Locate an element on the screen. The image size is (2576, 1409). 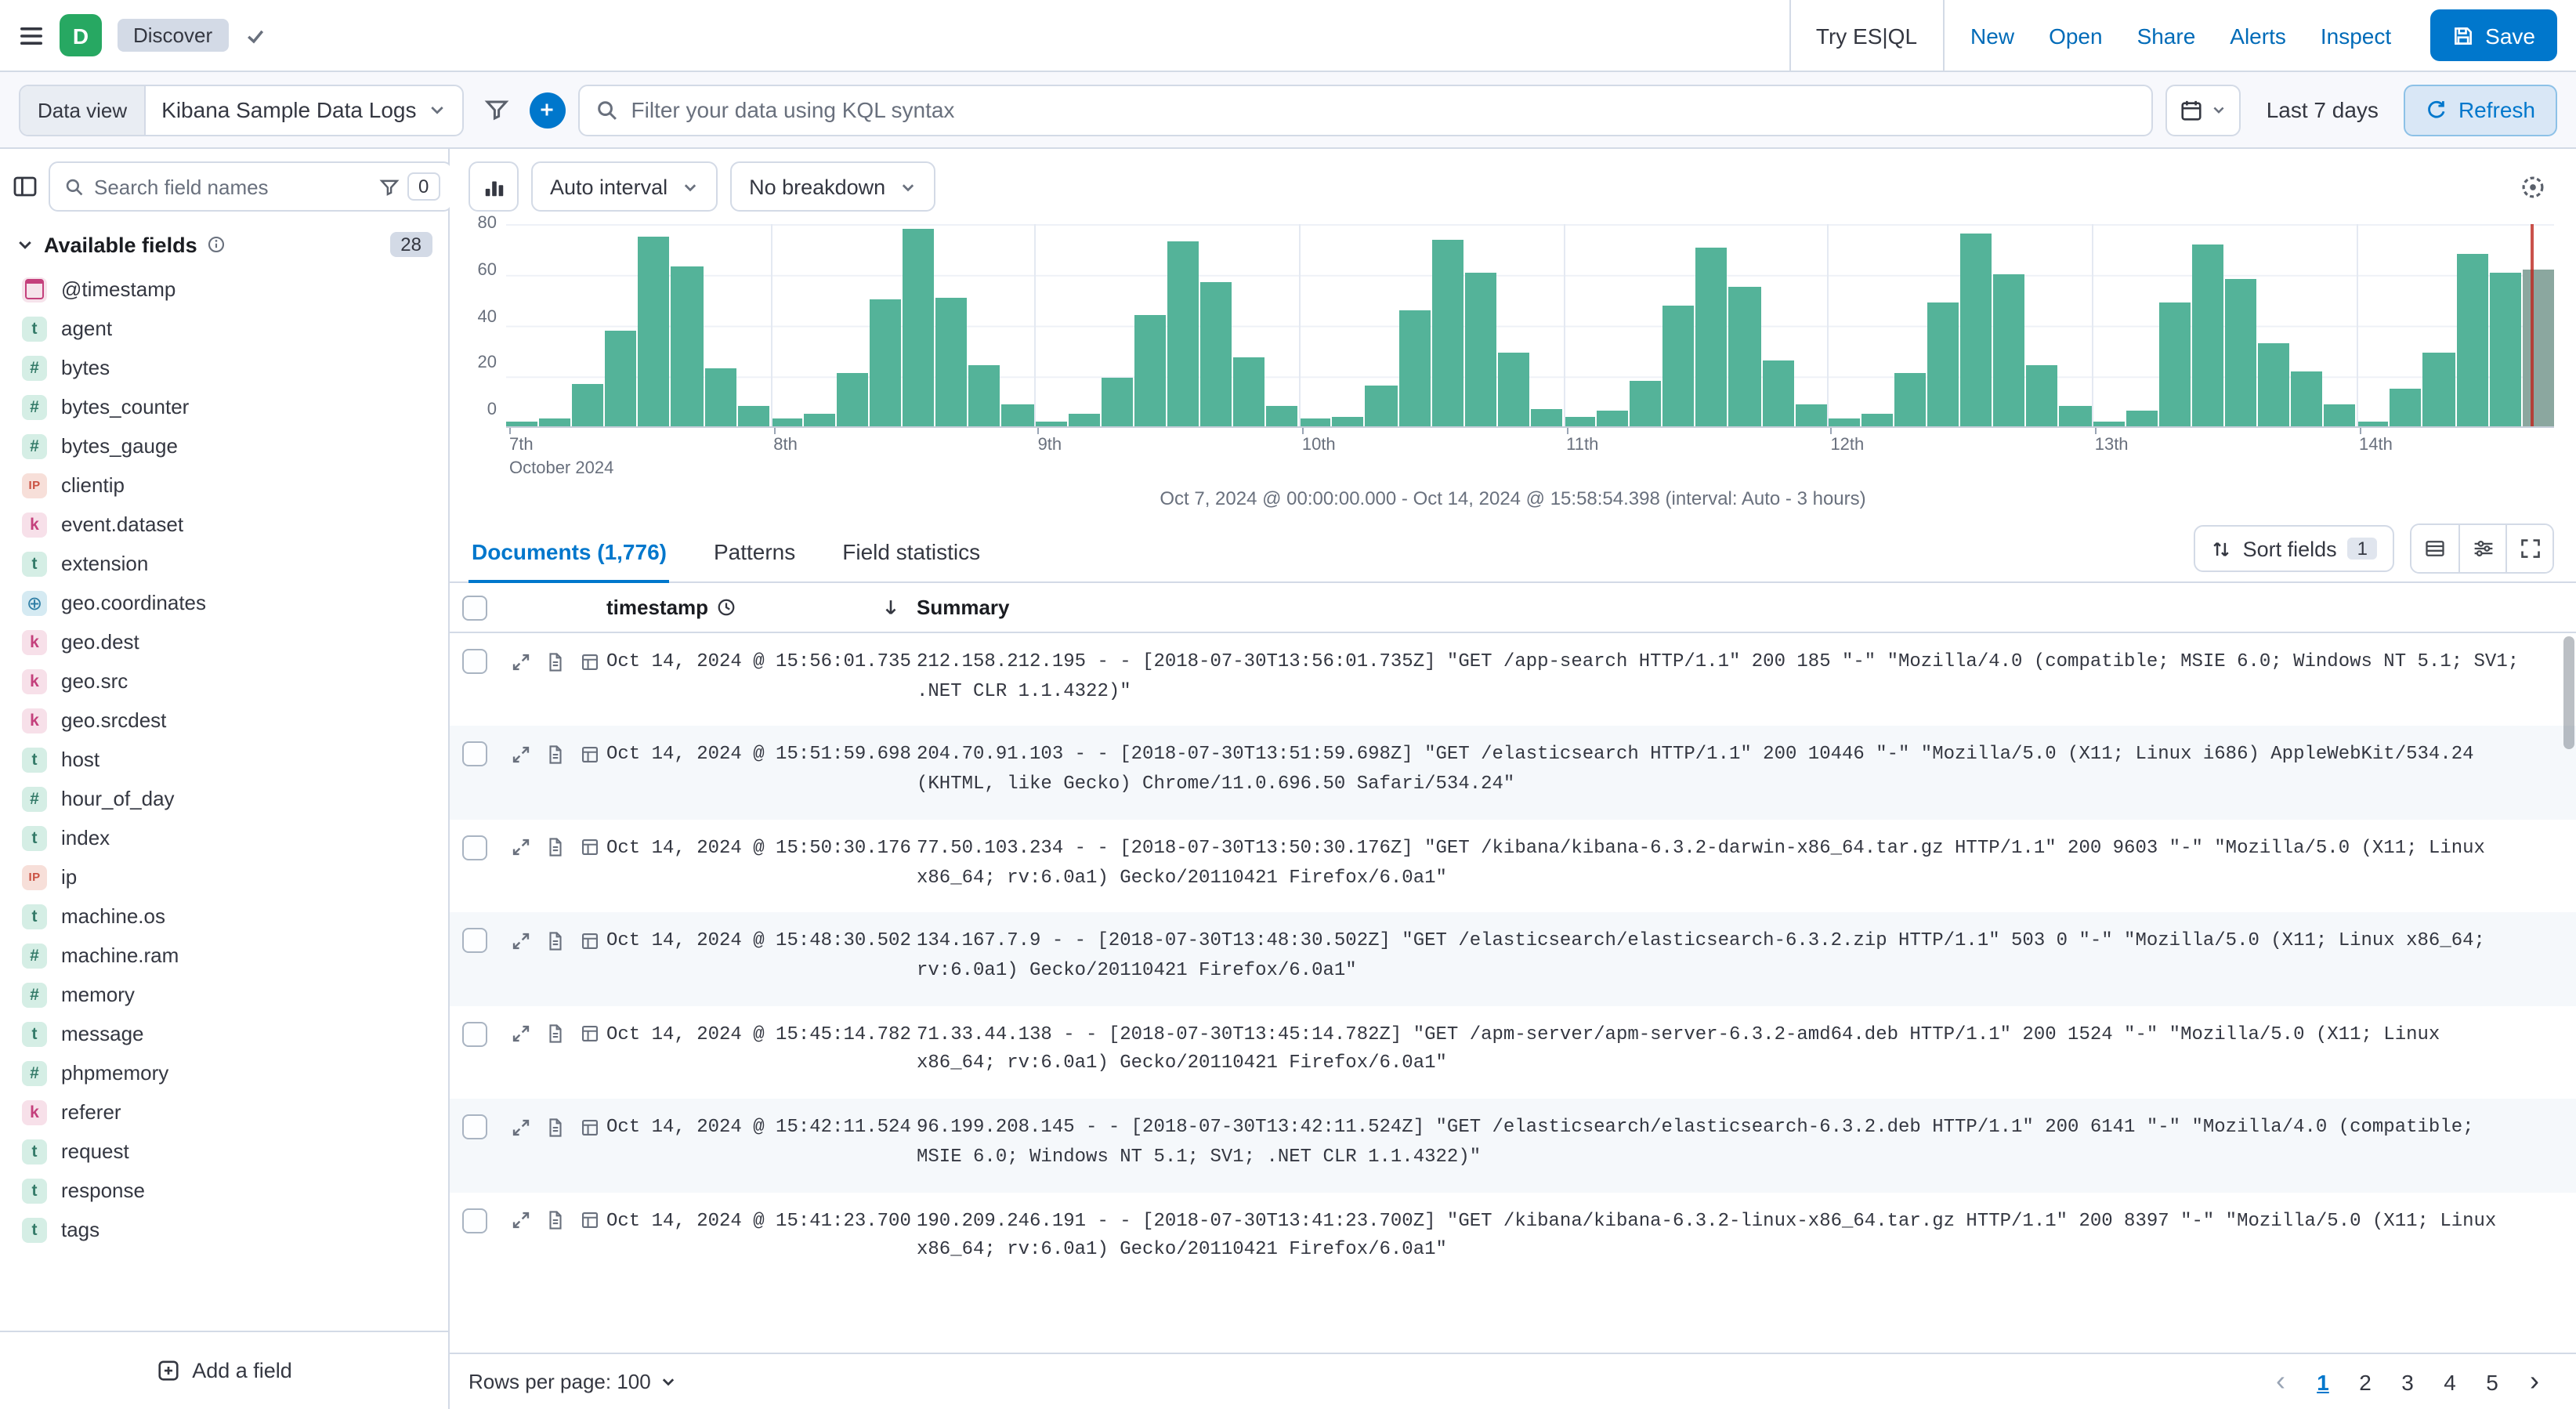
field-item-referer: k referer is located at coordinates (224, 1112).